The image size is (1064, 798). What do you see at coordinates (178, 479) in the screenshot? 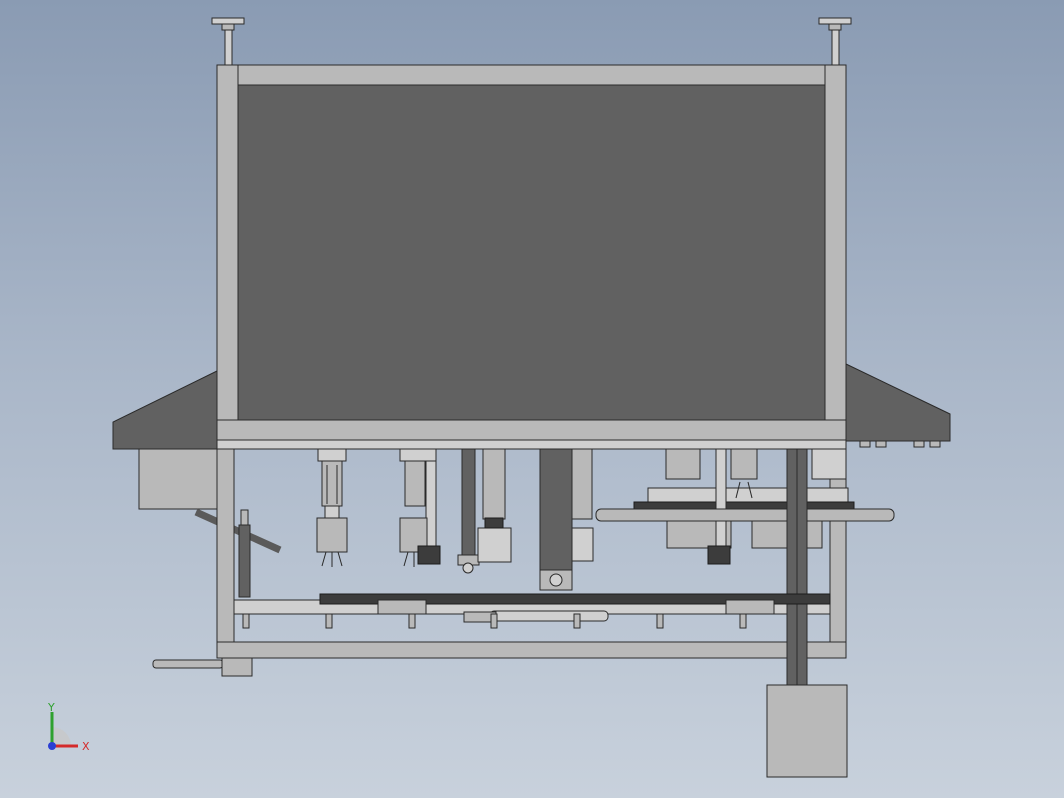
I see `side-box-left` at bounding box center [178, 479].